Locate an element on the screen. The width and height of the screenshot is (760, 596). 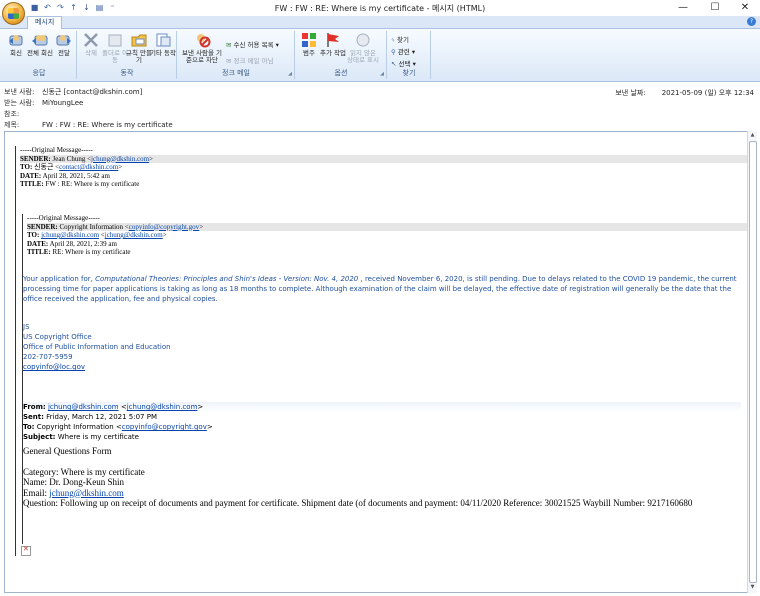
to-value: MiYoungLee is located at coordinates (62, 103).